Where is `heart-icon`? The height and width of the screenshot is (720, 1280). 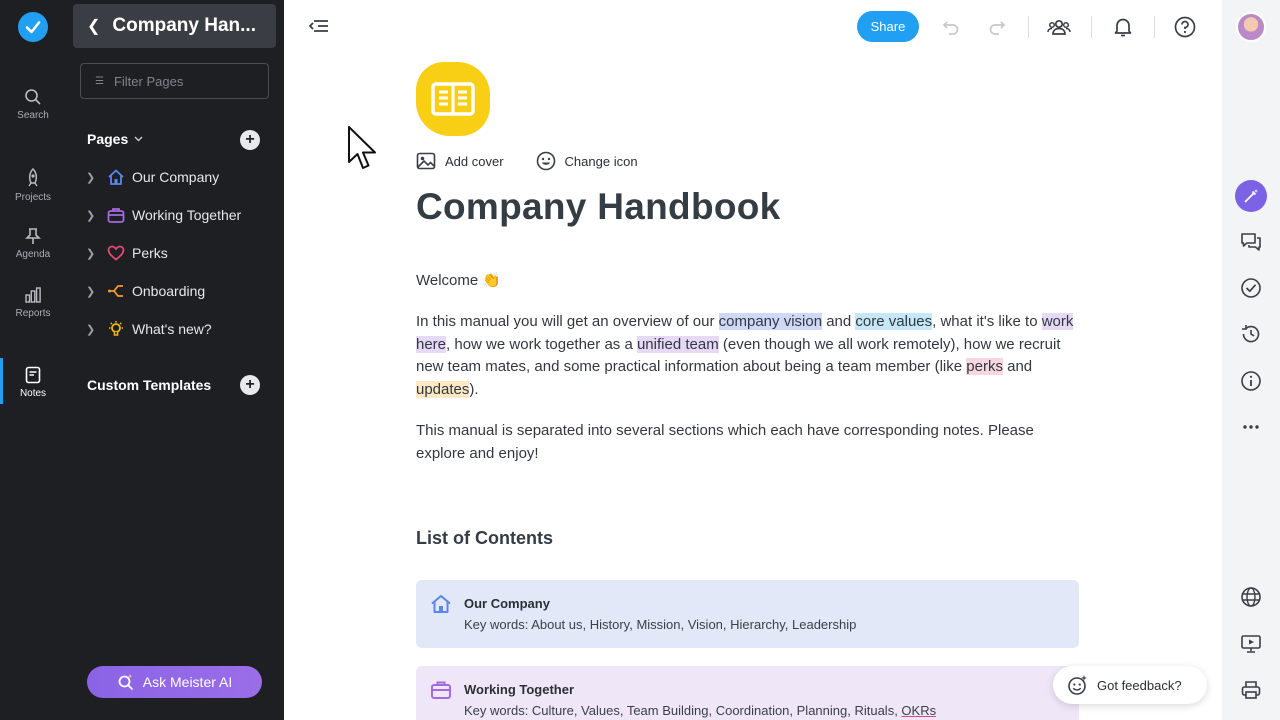
heart-icon is located at coordinates (116, 253).